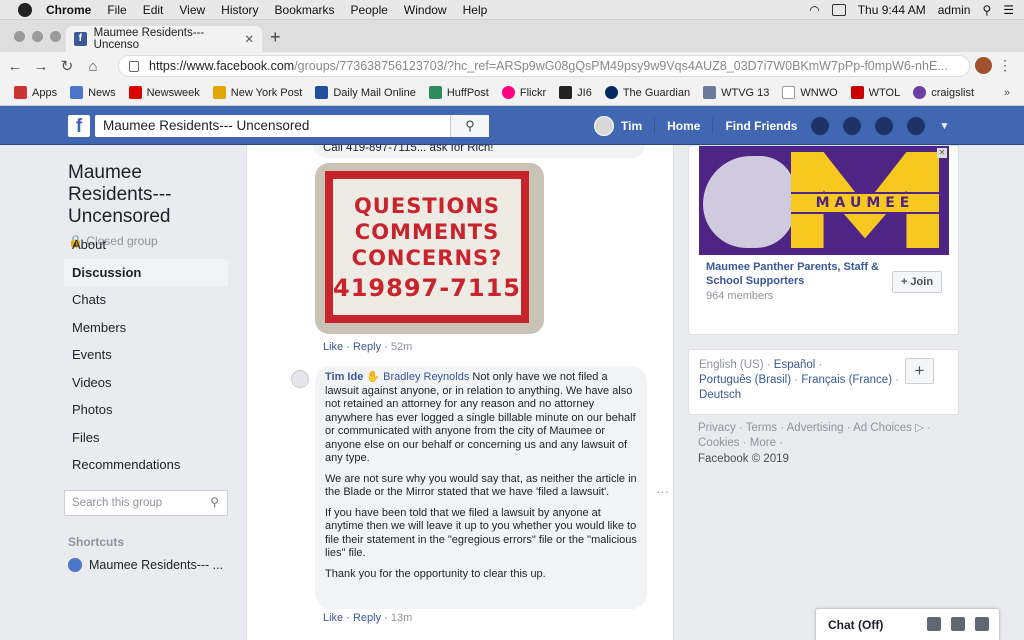 This screenshot has height=640, width=1024. I want to click on nav-members: Members, so click(146, 328).